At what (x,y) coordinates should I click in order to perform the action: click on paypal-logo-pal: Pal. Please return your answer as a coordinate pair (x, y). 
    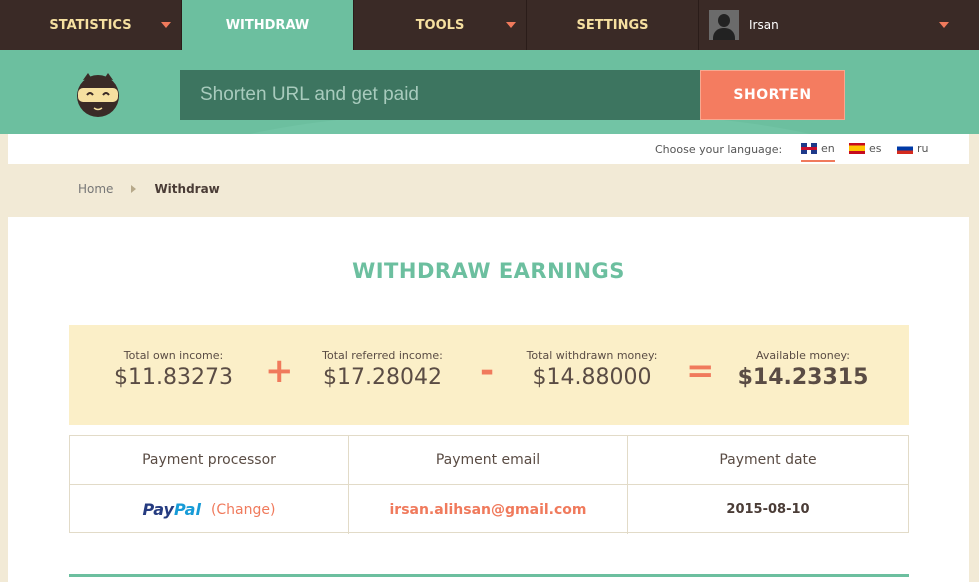
    Looking at the image, I should click on (187, 509).